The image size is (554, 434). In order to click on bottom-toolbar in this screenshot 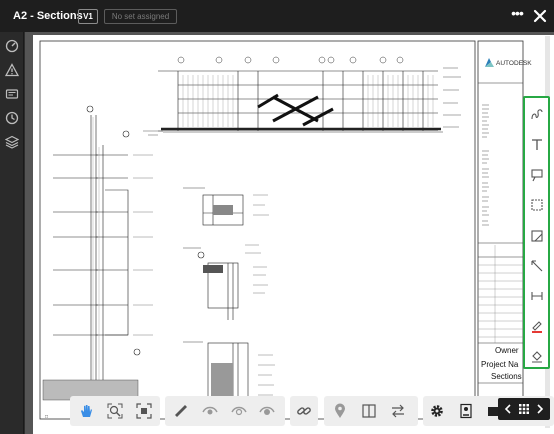, I will do `click(312, 411)`.